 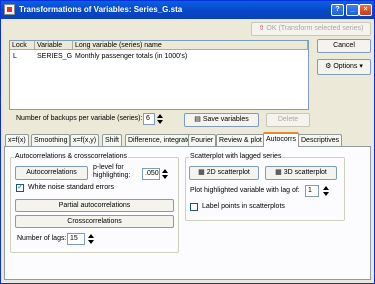 I want to click on tab-difference-integrate: Difference, integrate, so click(x=159, y=140).